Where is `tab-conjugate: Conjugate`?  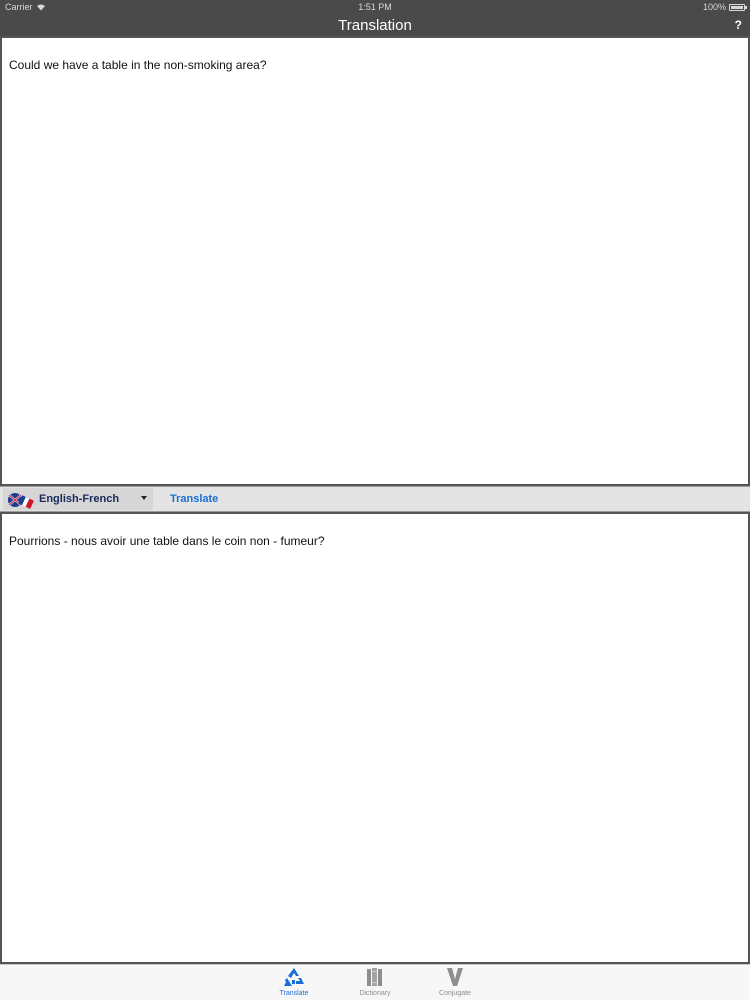
tab-conjugate: Conjugate is located at coordinates (455, 982).